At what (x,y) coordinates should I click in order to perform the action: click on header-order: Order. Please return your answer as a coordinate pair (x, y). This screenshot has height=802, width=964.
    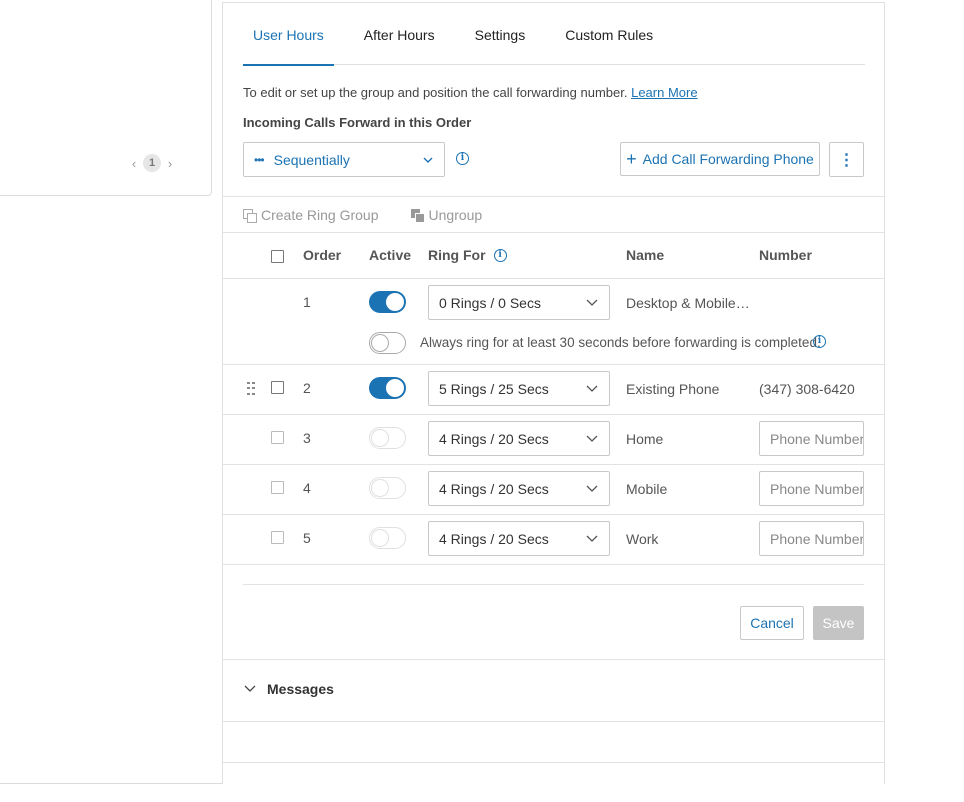
    Looking at the image, I should click on (322, 255).